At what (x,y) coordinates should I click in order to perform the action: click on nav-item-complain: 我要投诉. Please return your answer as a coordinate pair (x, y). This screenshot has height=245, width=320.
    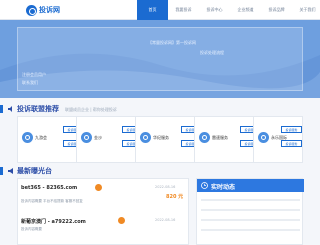
    Looking at the image, I should click on (183, 10).